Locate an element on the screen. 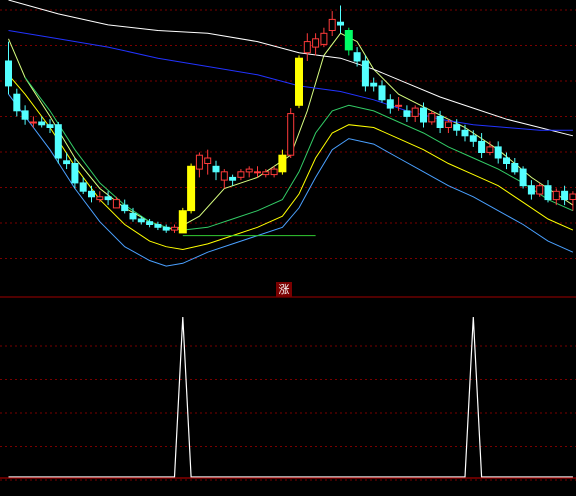 The width and height of the screenshot is (576, 496). indicator-signal-label: 涨 is located at coordinates (284, 289).